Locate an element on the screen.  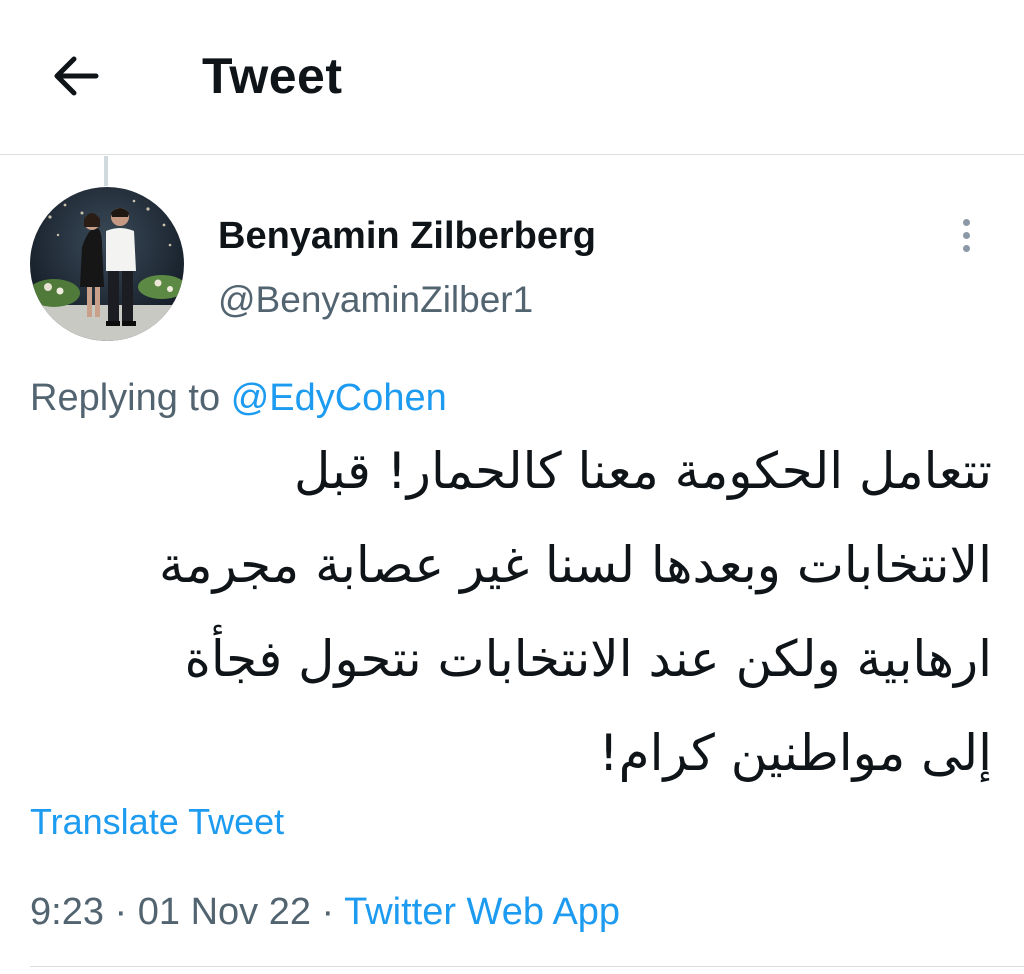
avatar is located at coordinates (107, 264).